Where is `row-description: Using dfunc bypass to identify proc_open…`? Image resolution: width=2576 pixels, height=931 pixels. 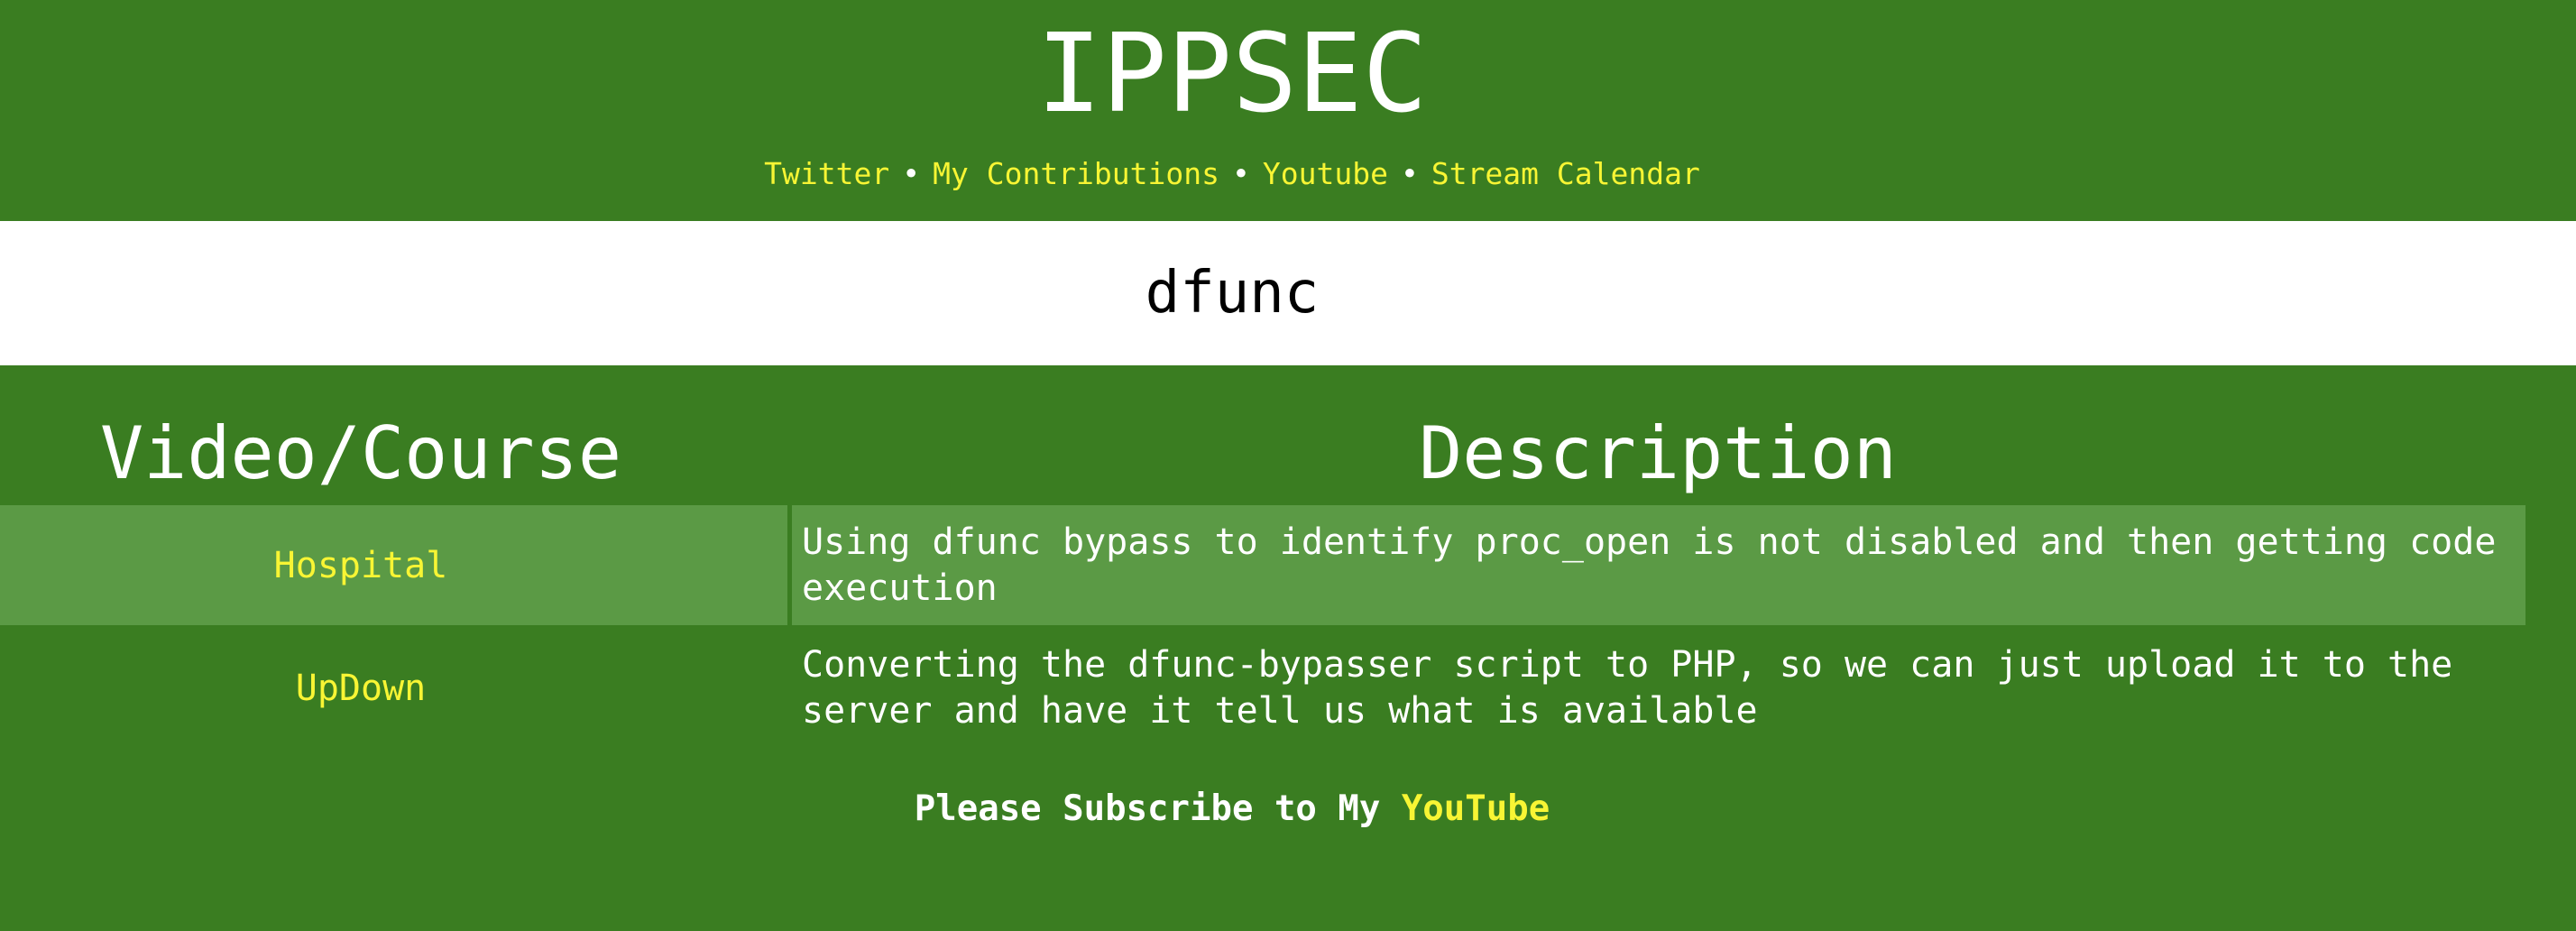
row-description: Using dfunc bypass to identify proc_open… is located at coordinates (1650, 565).